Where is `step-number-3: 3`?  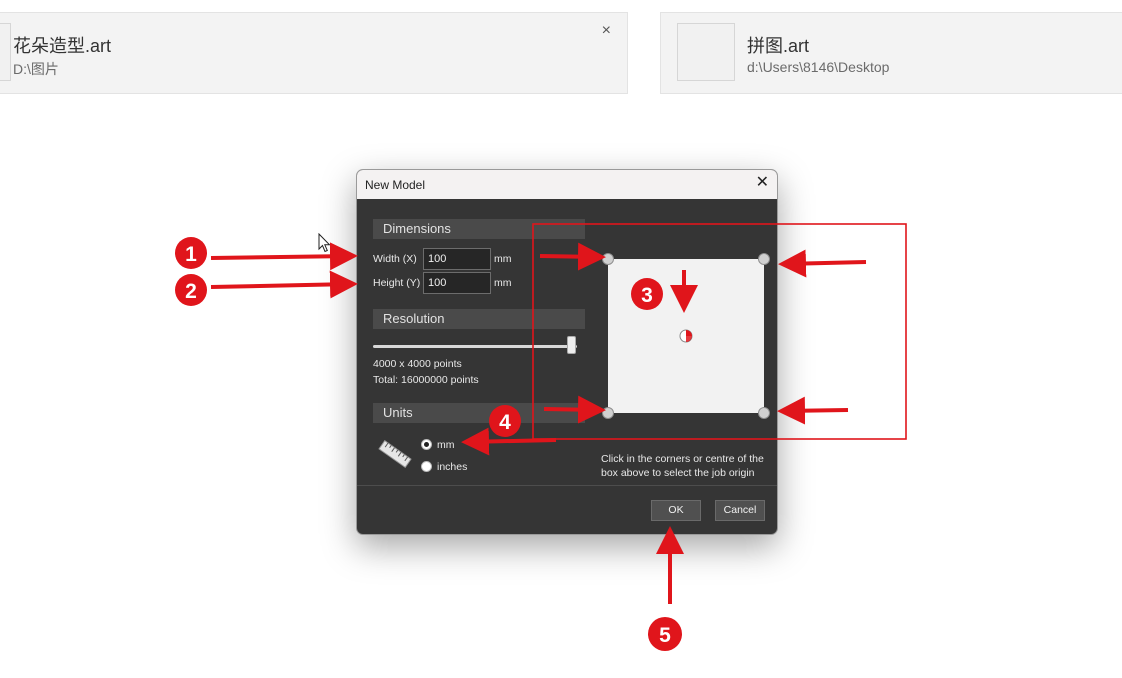 step-number-3: 3 is located at coordinates (647, 295).